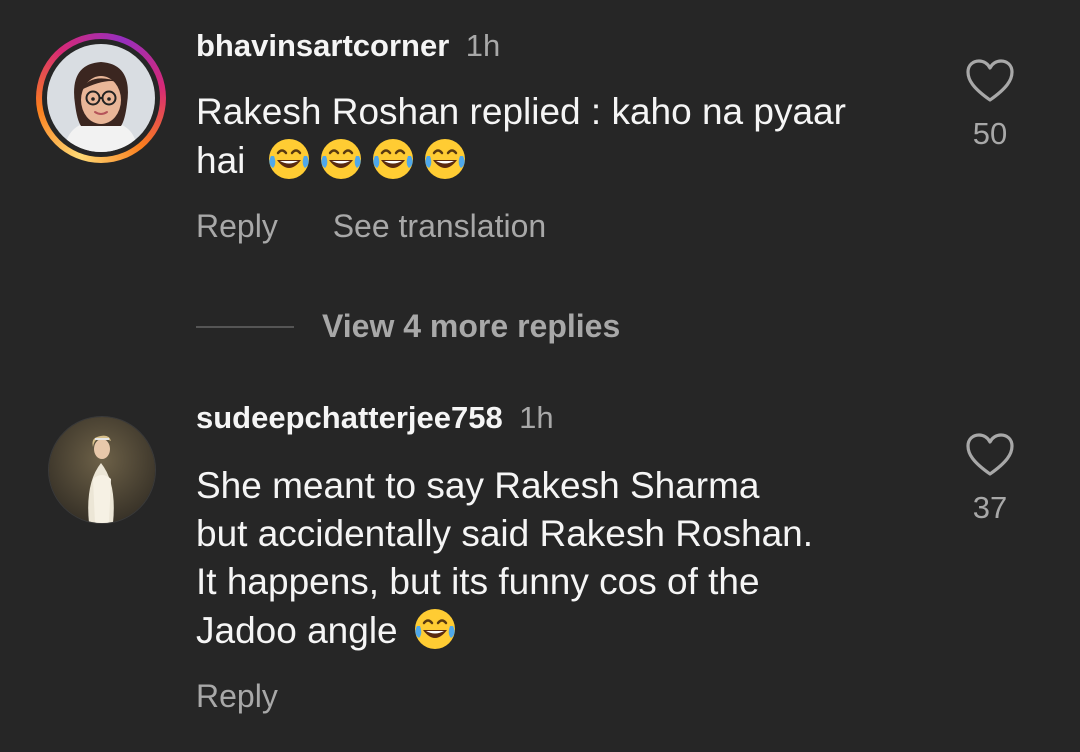  I want to click on comment-text-line: Rakesh Roshan replied : kaho na pyaar, so click(521, 111).